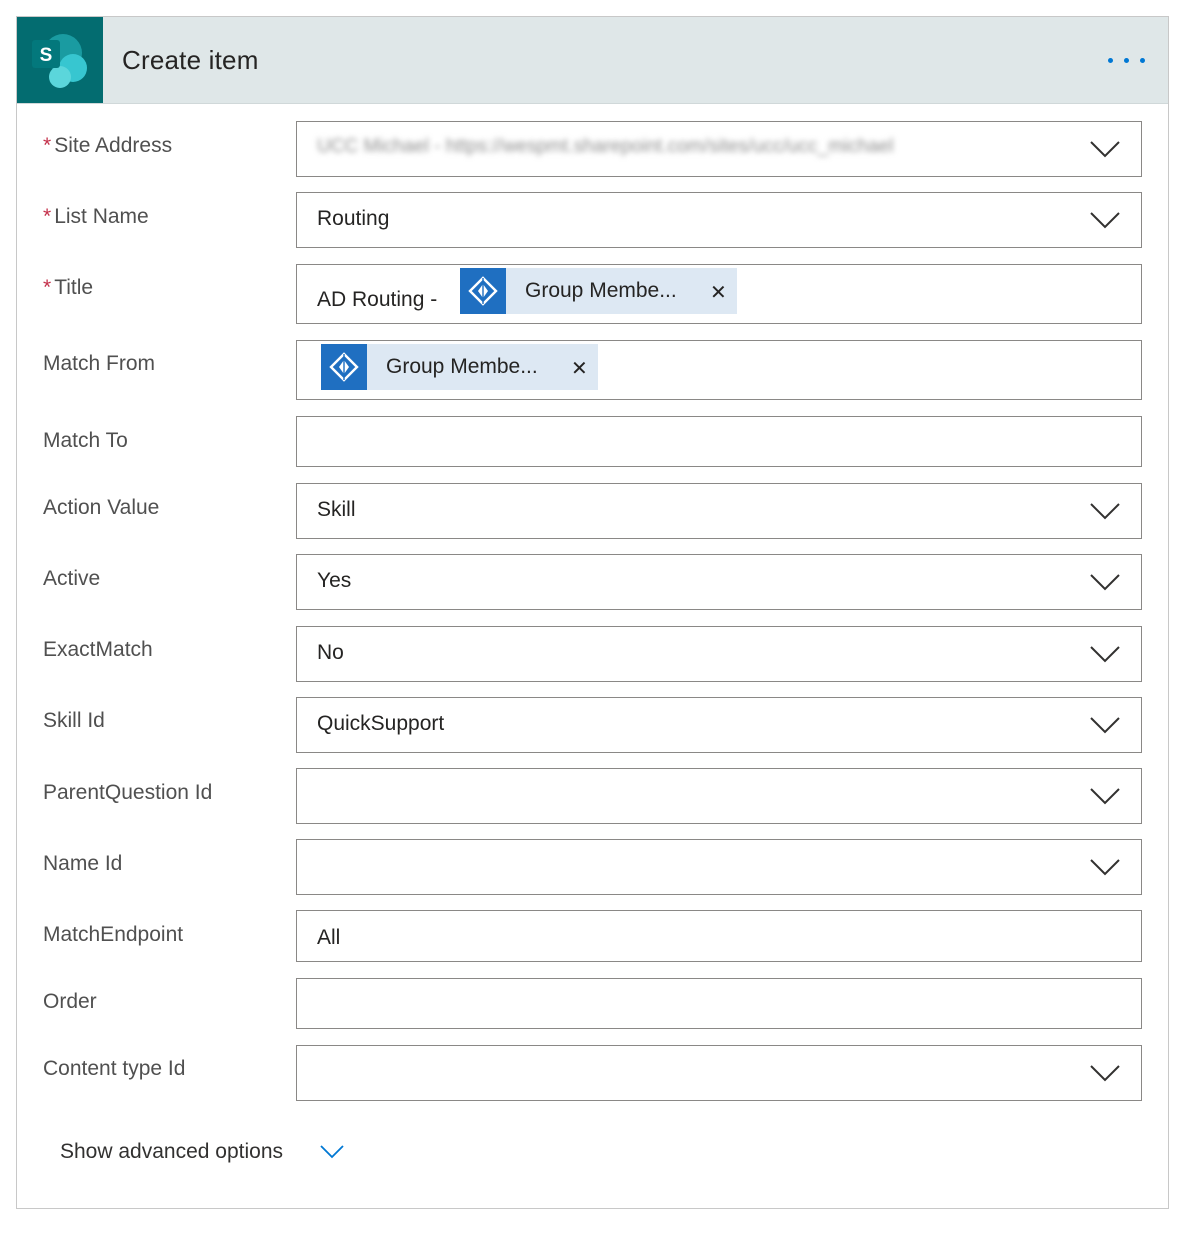  What do you see at coordinates (334, 580) in the screenshot?
I see `active-value: Yes` at bounding box center [334, 580].